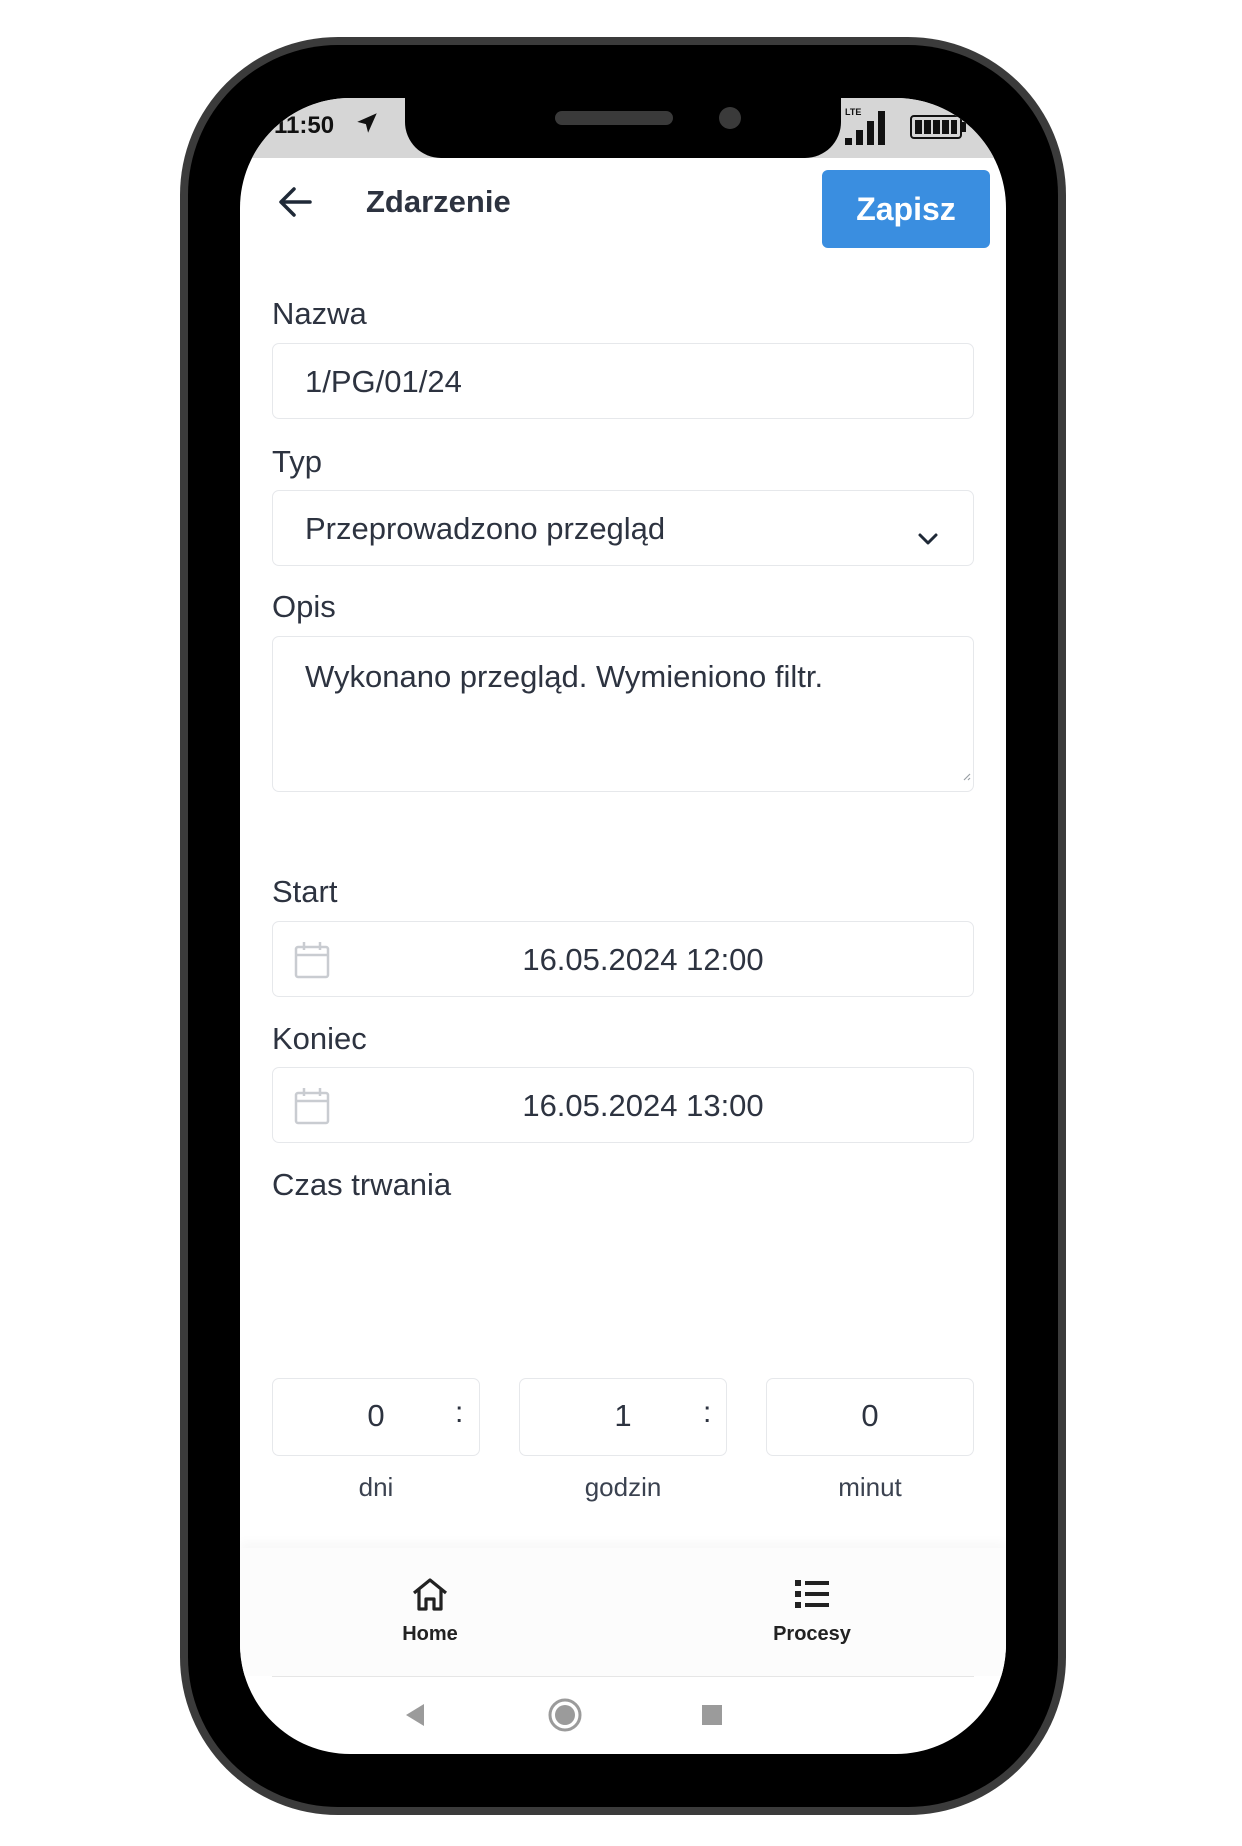 Image resolution: width=1242 pixels, height=1846 pixels. Describe the element at coordinates (730, 118) in the screenshot. I see `front-camera` at that location.